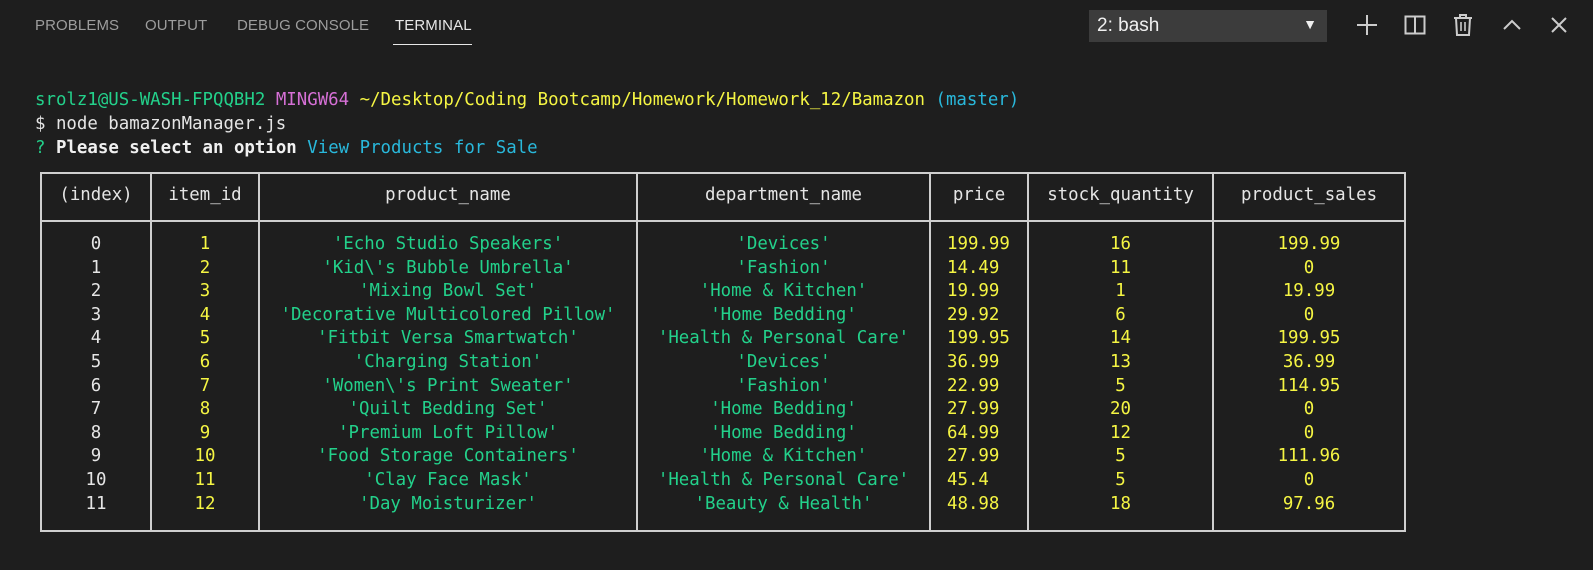 The width and height of the screenshot is (1593, 570). I want to click on cell-price: 64.99, so click(973, 432).